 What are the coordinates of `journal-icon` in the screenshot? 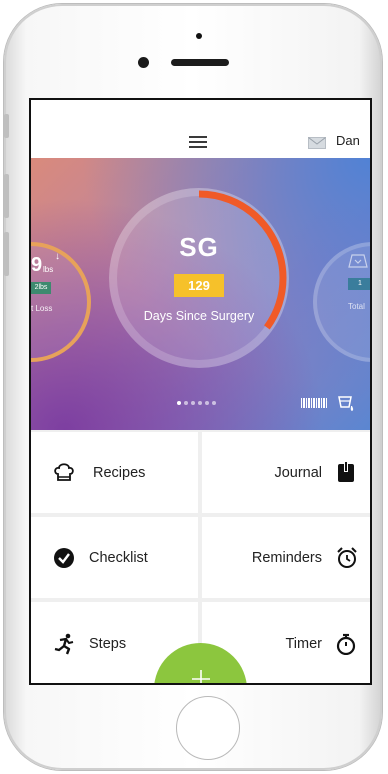 It's located at (346, 471).